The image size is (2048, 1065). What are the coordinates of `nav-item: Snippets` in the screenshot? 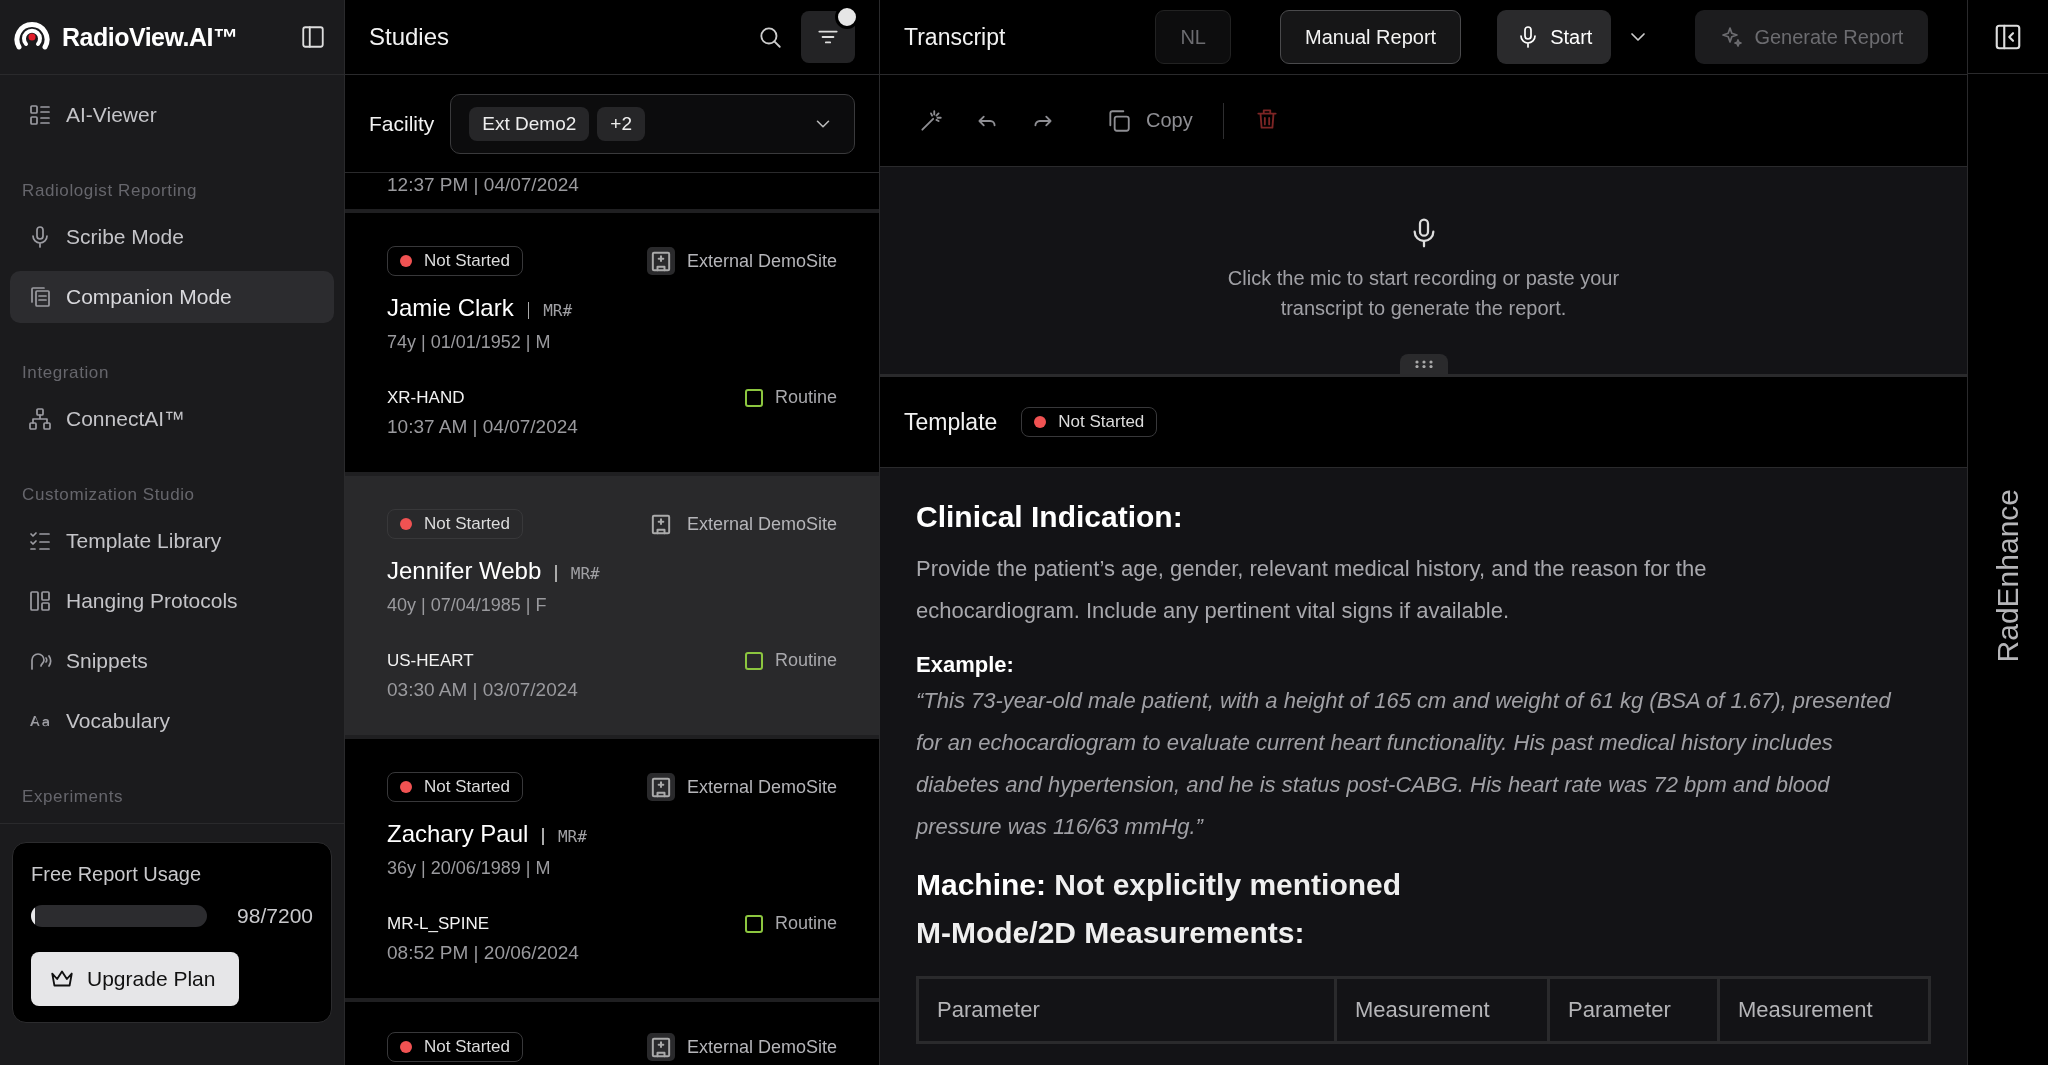 It's located at (172, 661).